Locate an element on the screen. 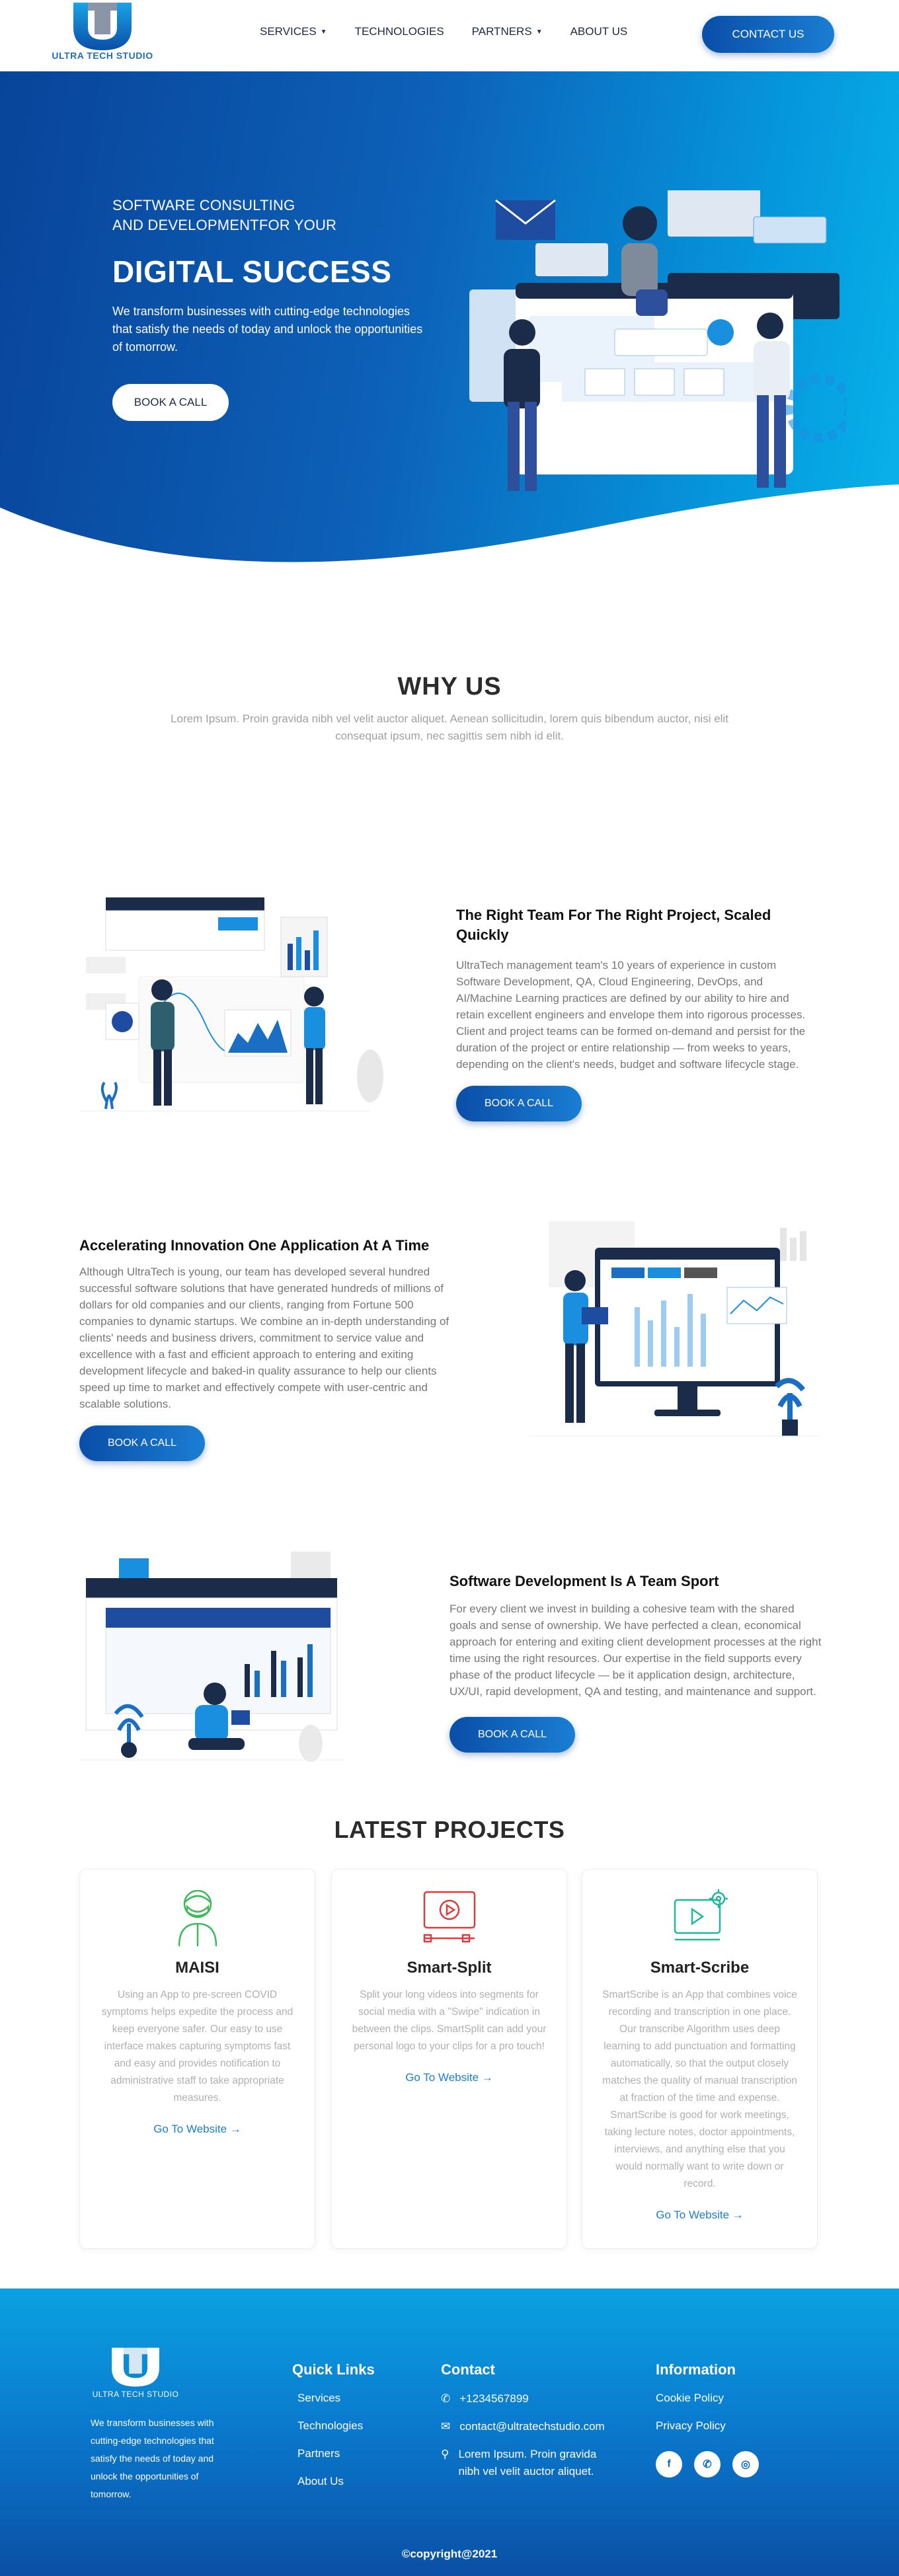  envelope-icon: ✉ is located at coordinates (446, 2426).